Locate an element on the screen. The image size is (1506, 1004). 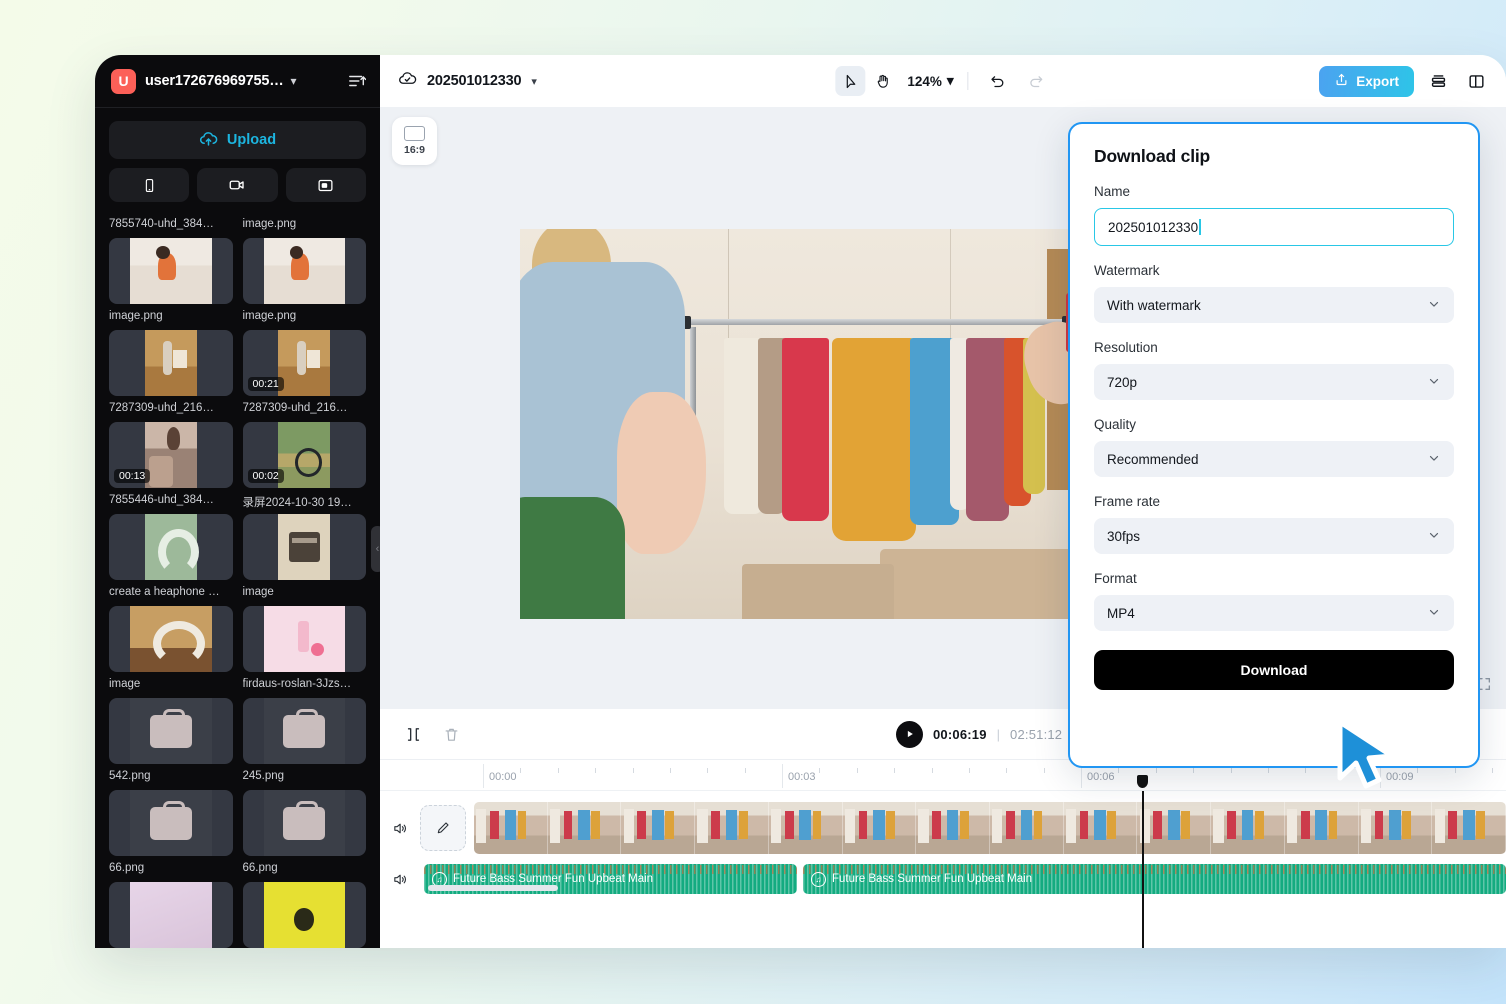
zoom-level-control: 124% ▾ is located at coordinates (930, 81).